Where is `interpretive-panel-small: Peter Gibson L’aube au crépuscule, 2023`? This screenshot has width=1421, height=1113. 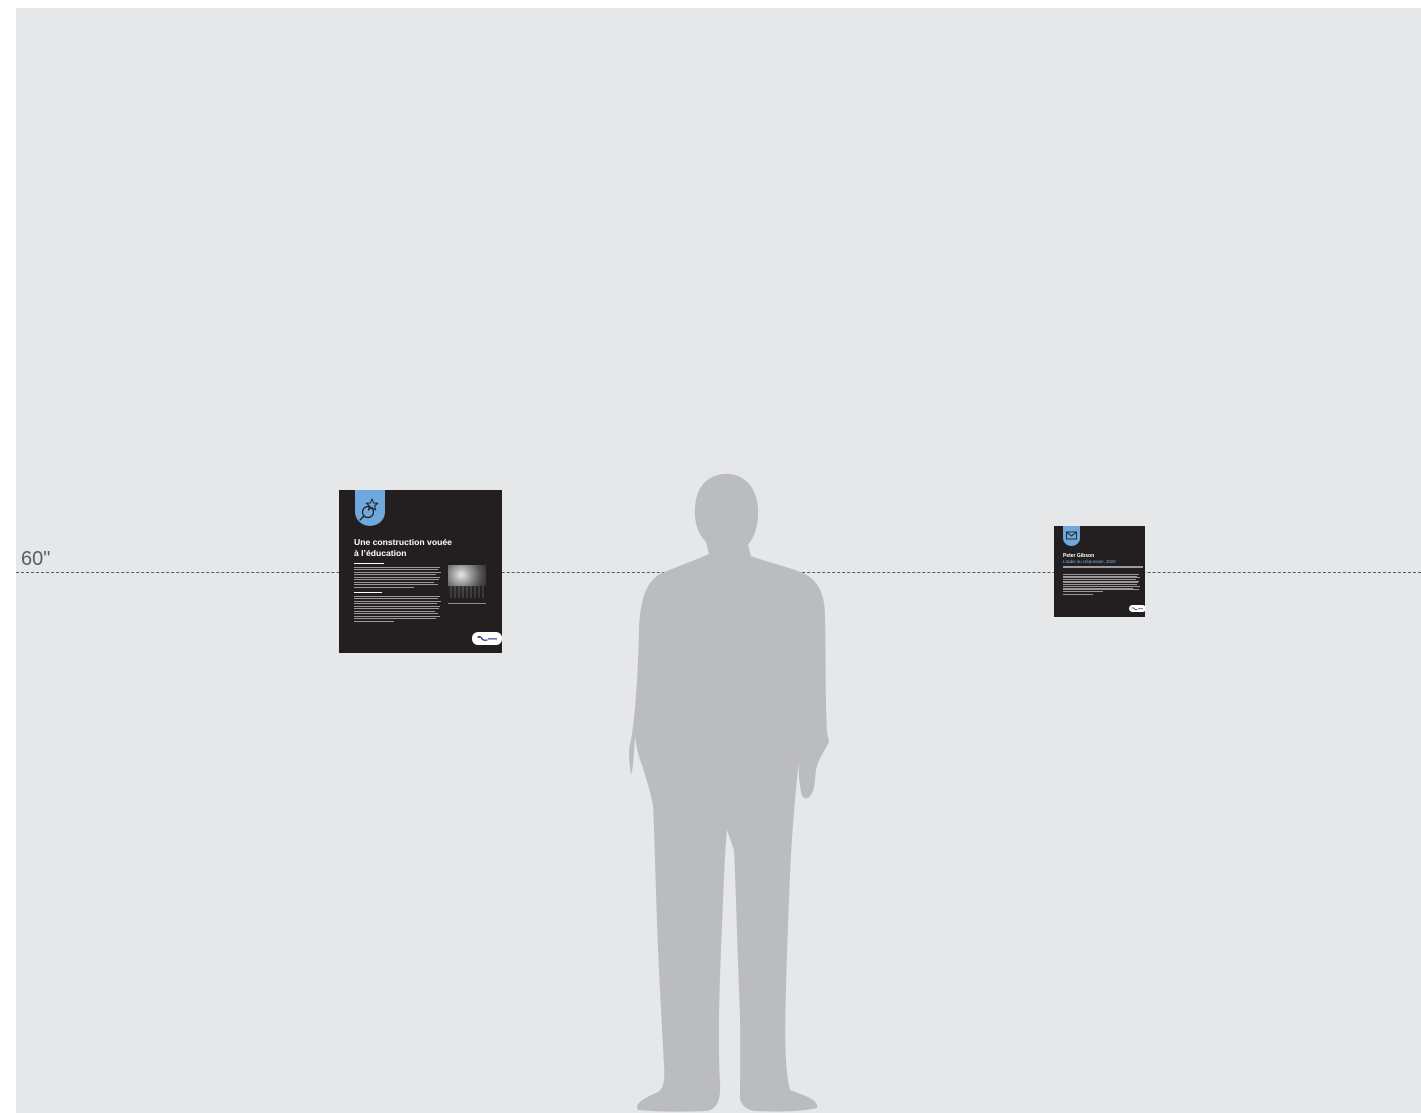 interpretive-panel-small: Peter Gibson L’aube au crépuscule, 2023 is located at coordinates (1099, 571).